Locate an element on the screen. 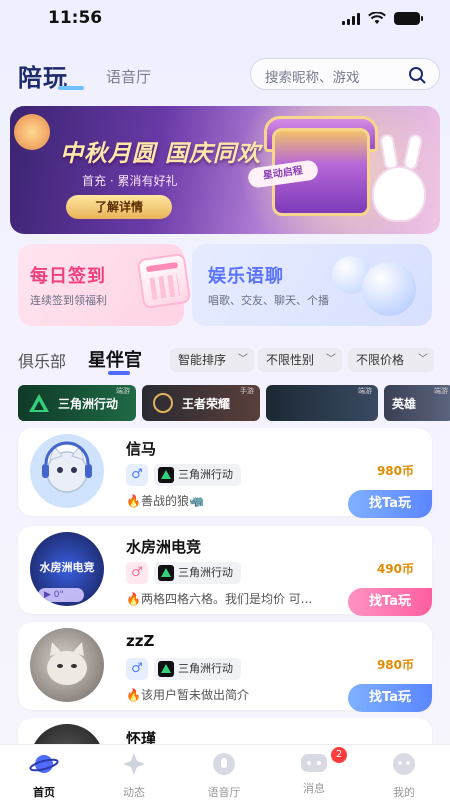  avatar: 水房洲电竞 ▶ 0" is located at coordinates (67, 569).